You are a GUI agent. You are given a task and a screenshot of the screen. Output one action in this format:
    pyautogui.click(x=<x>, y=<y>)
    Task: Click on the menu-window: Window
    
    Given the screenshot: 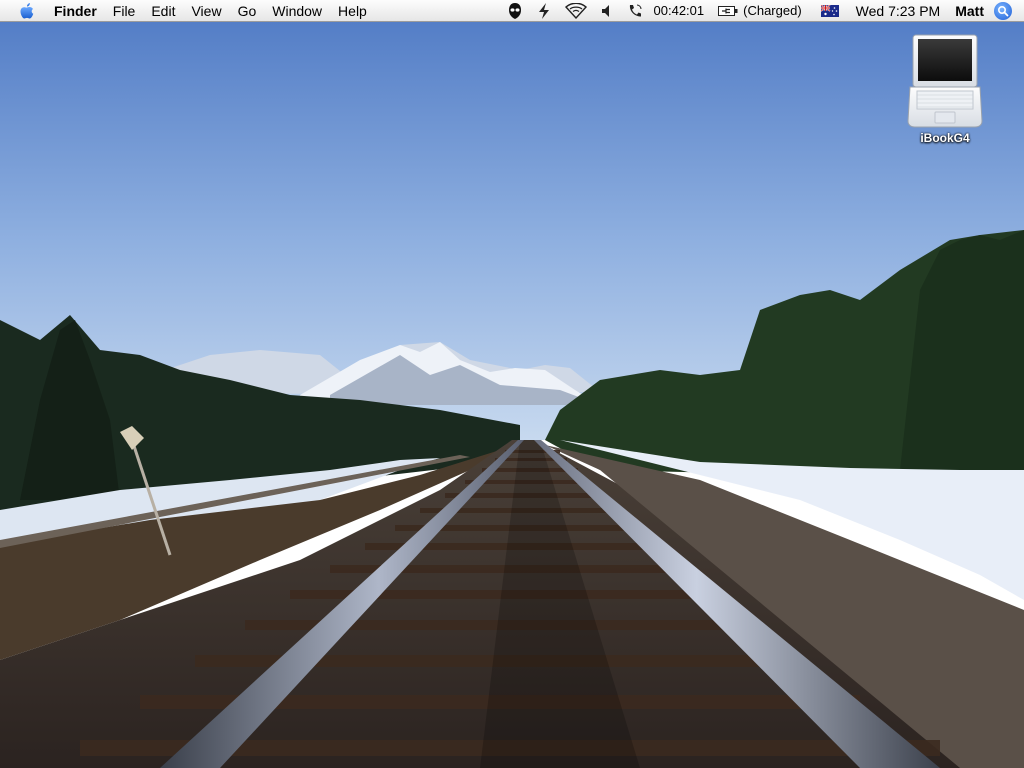 What is the action you would take?
    pyautogui.click(x=297, y=11)
    